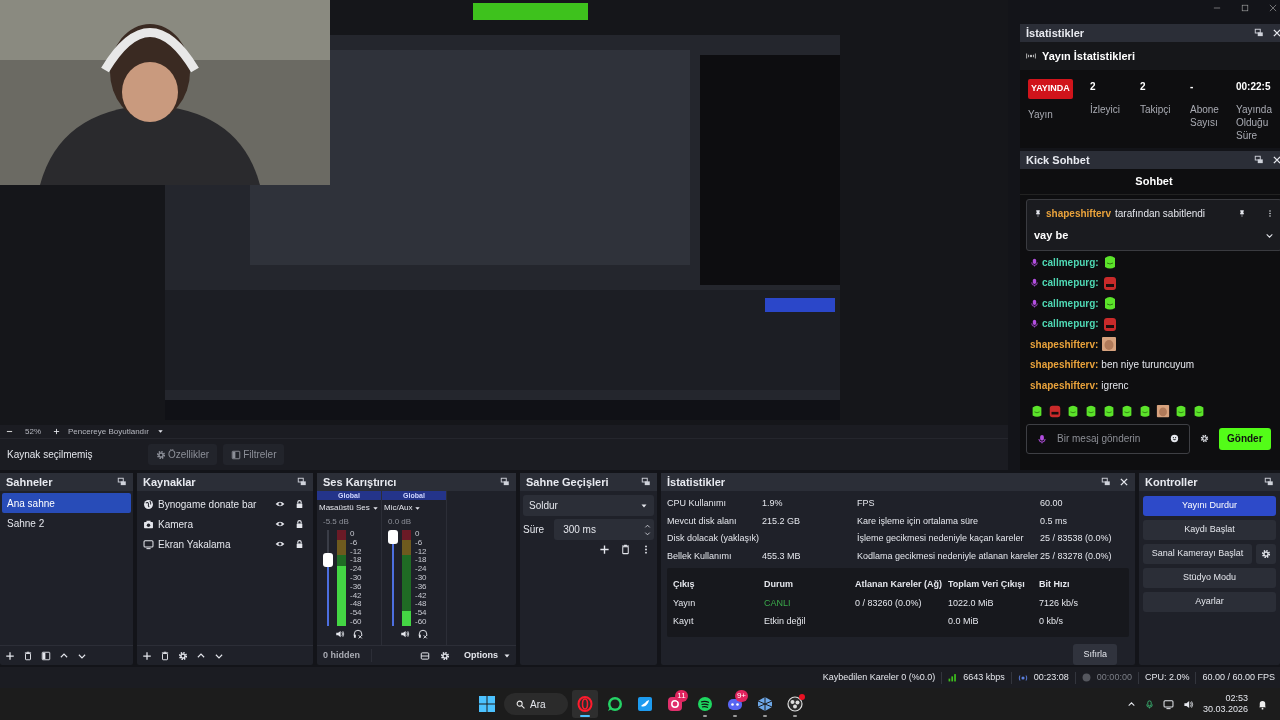 This screenshot has width=1280, height=720. Describe the element at coordinates (1171, 482) in the screenshot. I see `dock-title: Kontroller` at that location.